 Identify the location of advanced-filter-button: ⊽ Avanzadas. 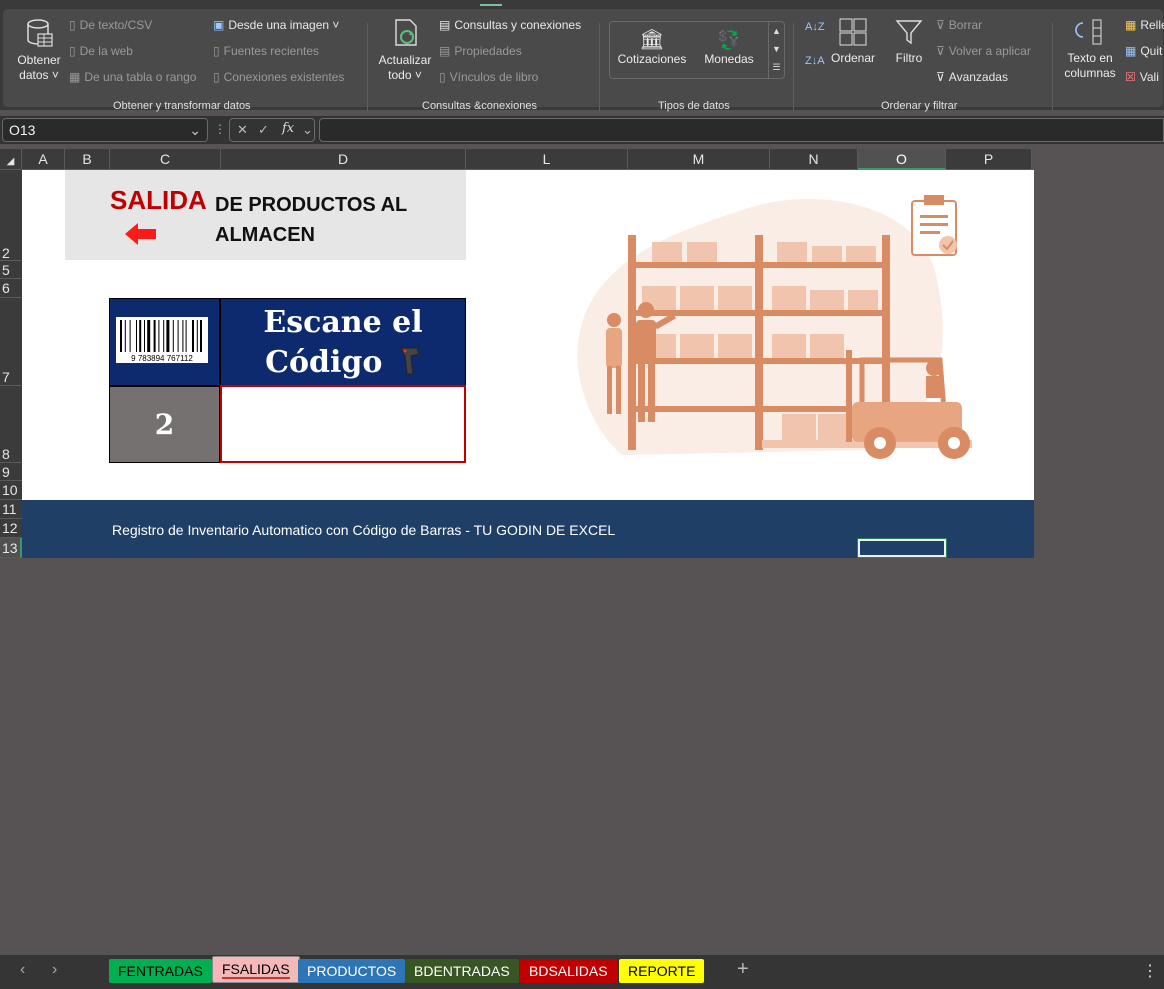
(972, 77).